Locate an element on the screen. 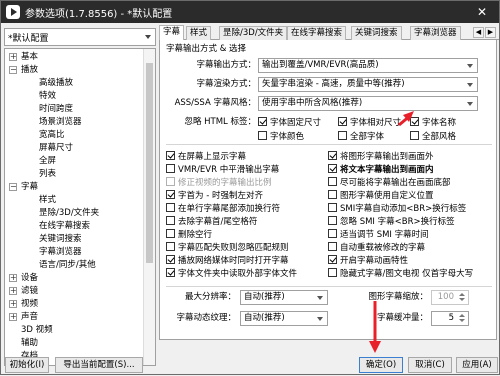  arrow-head is located at coordinates (375, 347).